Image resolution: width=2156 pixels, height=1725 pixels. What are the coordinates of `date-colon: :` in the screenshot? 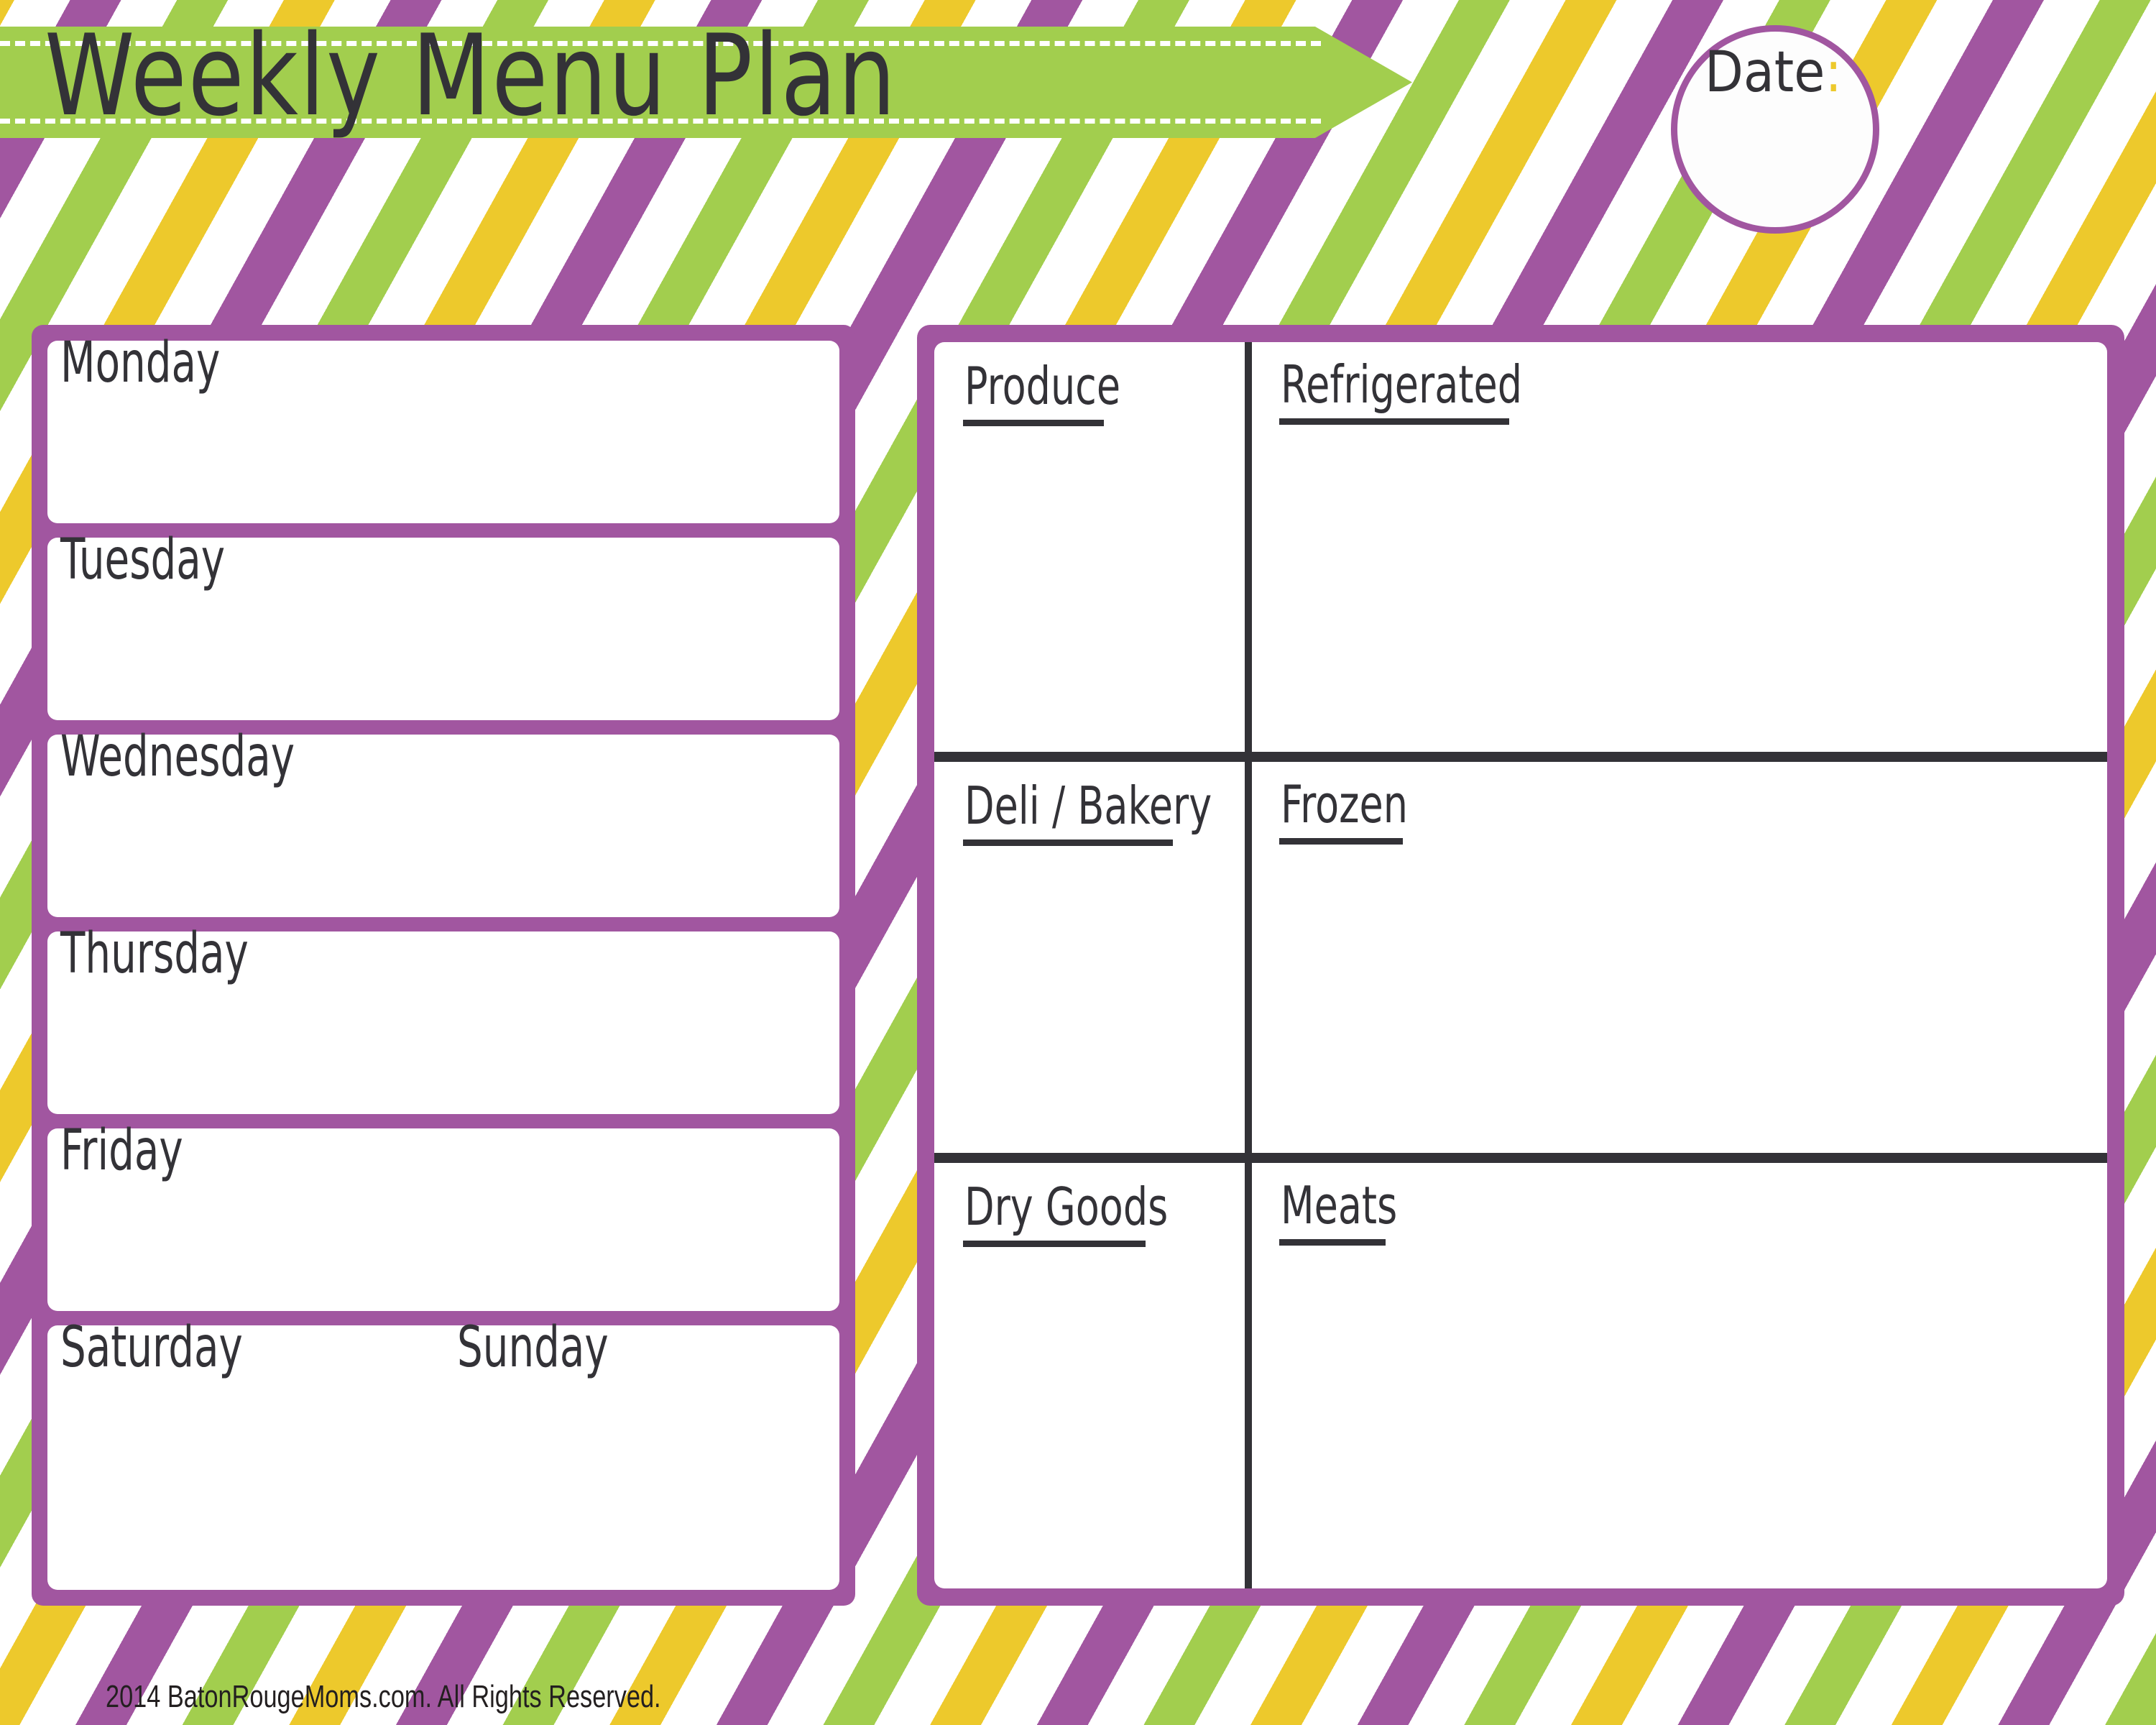 It's located at (1833, 72).